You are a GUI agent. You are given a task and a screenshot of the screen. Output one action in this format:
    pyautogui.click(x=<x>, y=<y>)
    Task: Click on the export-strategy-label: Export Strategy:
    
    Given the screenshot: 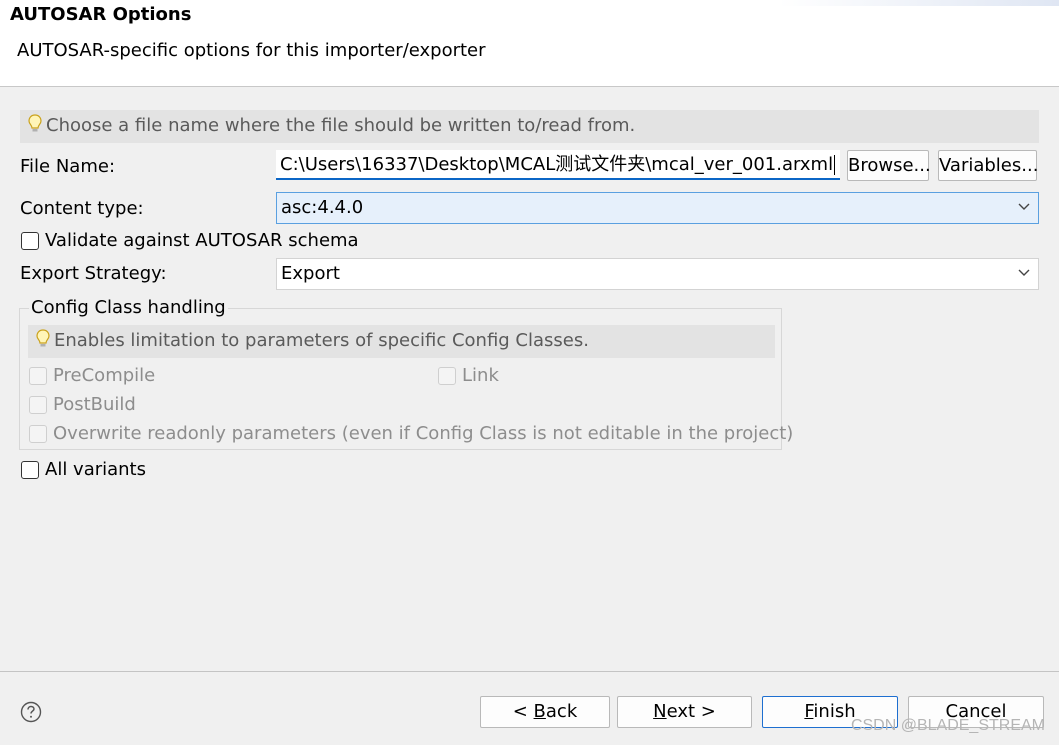 What is the action you would take?
    pyautogui.click(x=93, y=273)
    